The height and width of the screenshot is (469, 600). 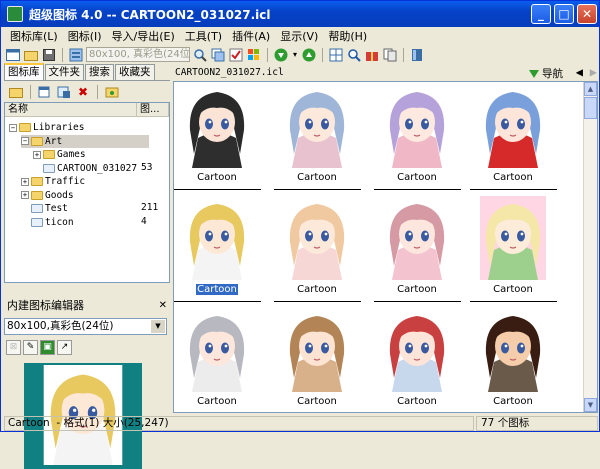 I want to click on tab-folder: 文件夹, so click(x=64, y=72).